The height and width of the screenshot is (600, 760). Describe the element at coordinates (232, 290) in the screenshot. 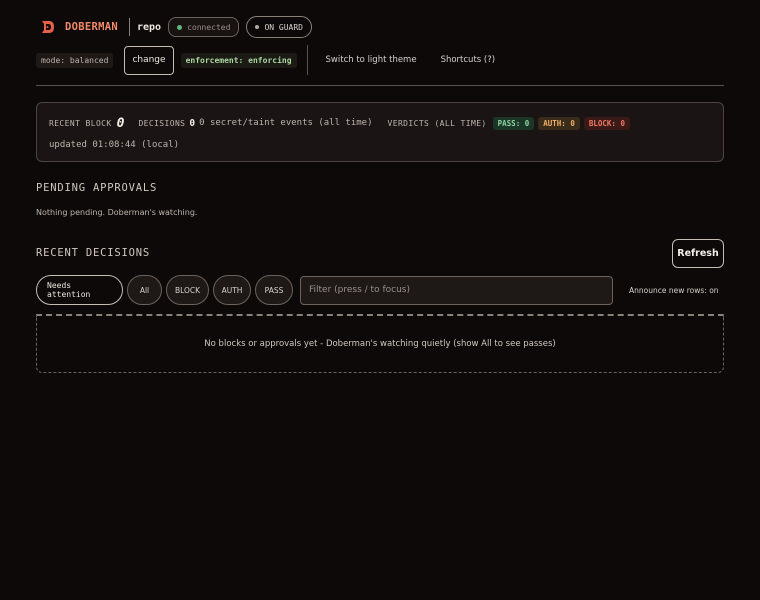

I see `filter-auth: AUTH` at that location.